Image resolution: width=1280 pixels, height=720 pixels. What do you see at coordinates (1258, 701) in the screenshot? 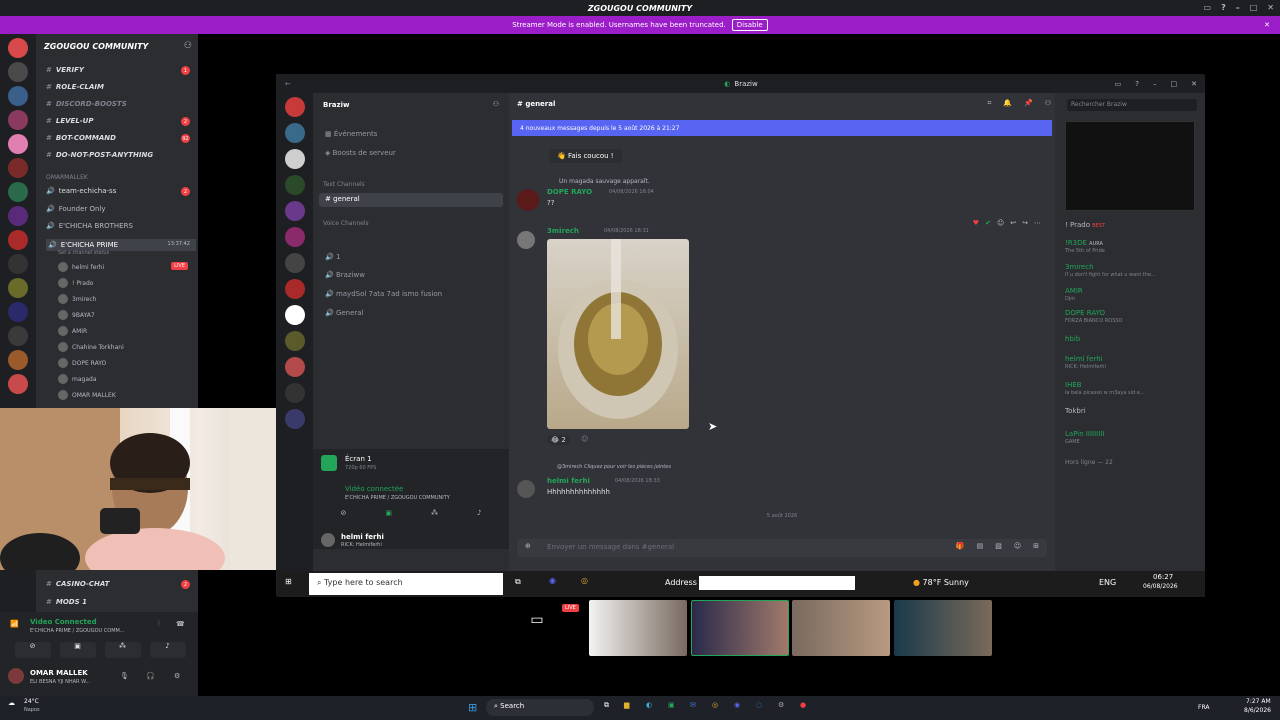
I see `clock-time: 7:27 AM` at bounding box center [1258, 701].